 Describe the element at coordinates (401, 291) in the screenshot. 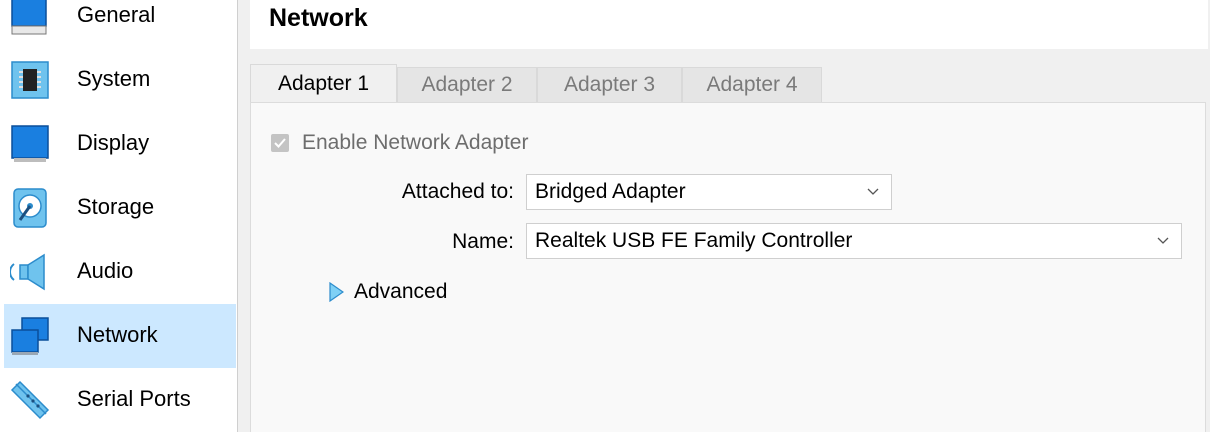

I see `advanced-label: Advanced` at that location.